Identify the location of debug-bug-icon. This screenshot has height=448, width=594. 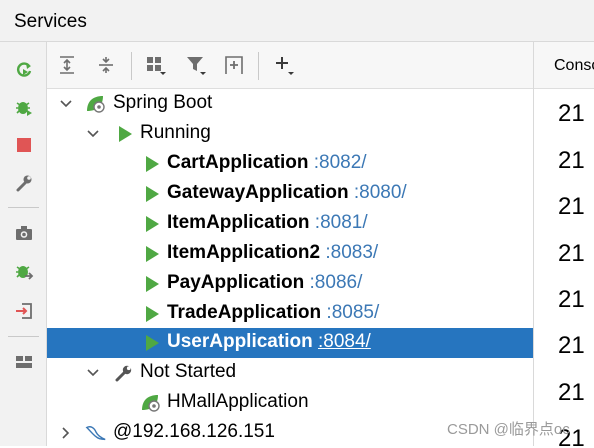
(24, 107).